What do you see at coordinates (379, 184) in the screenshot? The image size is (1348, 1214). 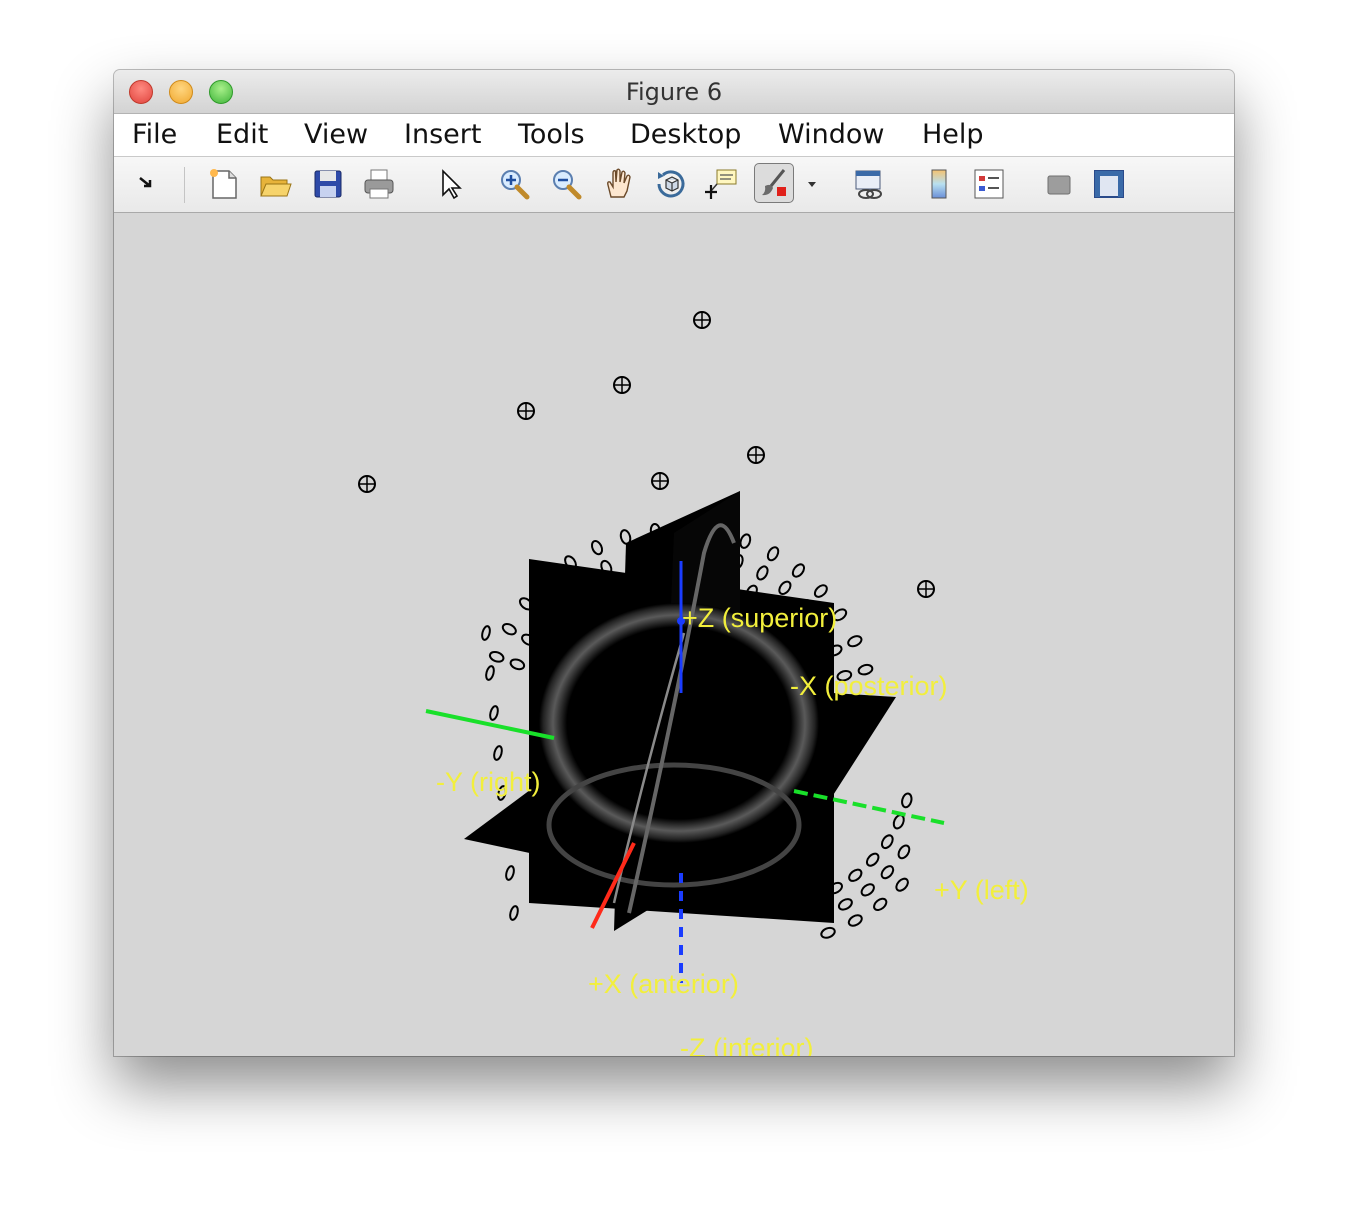 I see `print-icon` at bounding box center [379, 184].